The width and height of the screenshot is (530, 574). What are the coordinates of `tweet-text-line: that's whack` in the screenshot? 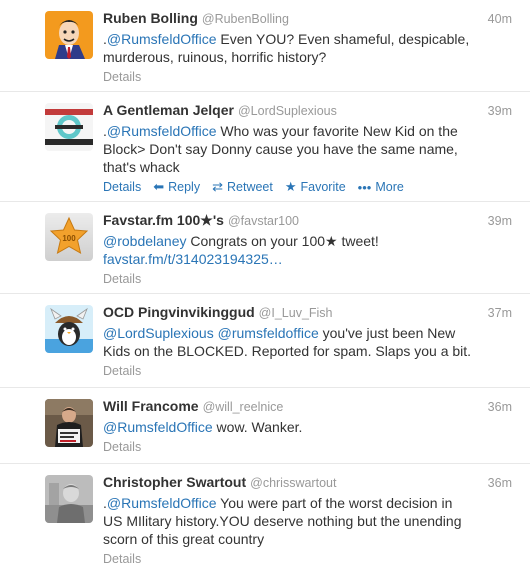 It's located at (141, 167).